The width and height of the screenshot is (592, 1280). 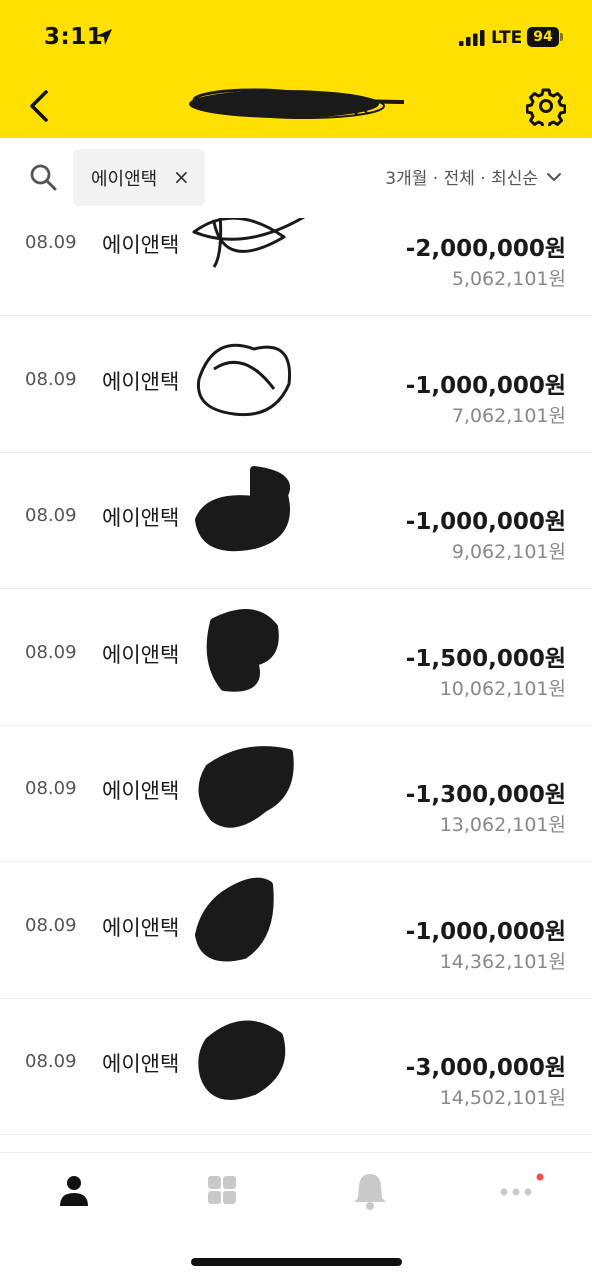 What do you see at coordinates (508, 415) in the screenshot?
I see `transaction-balance: 7,062,101원` at bounding box center [508, 415].